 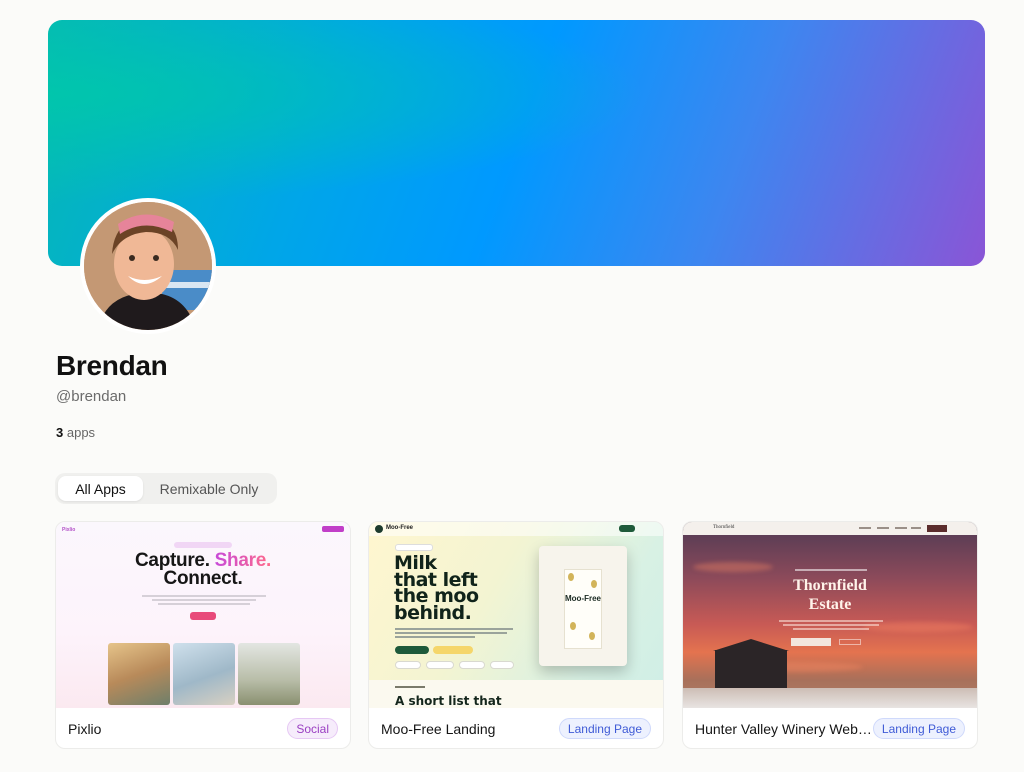 What do you see at coordinates (830, 595) in the screenshot?
I see `thumb-headline: Thornfield Estate` at bounding box center [830, 595].